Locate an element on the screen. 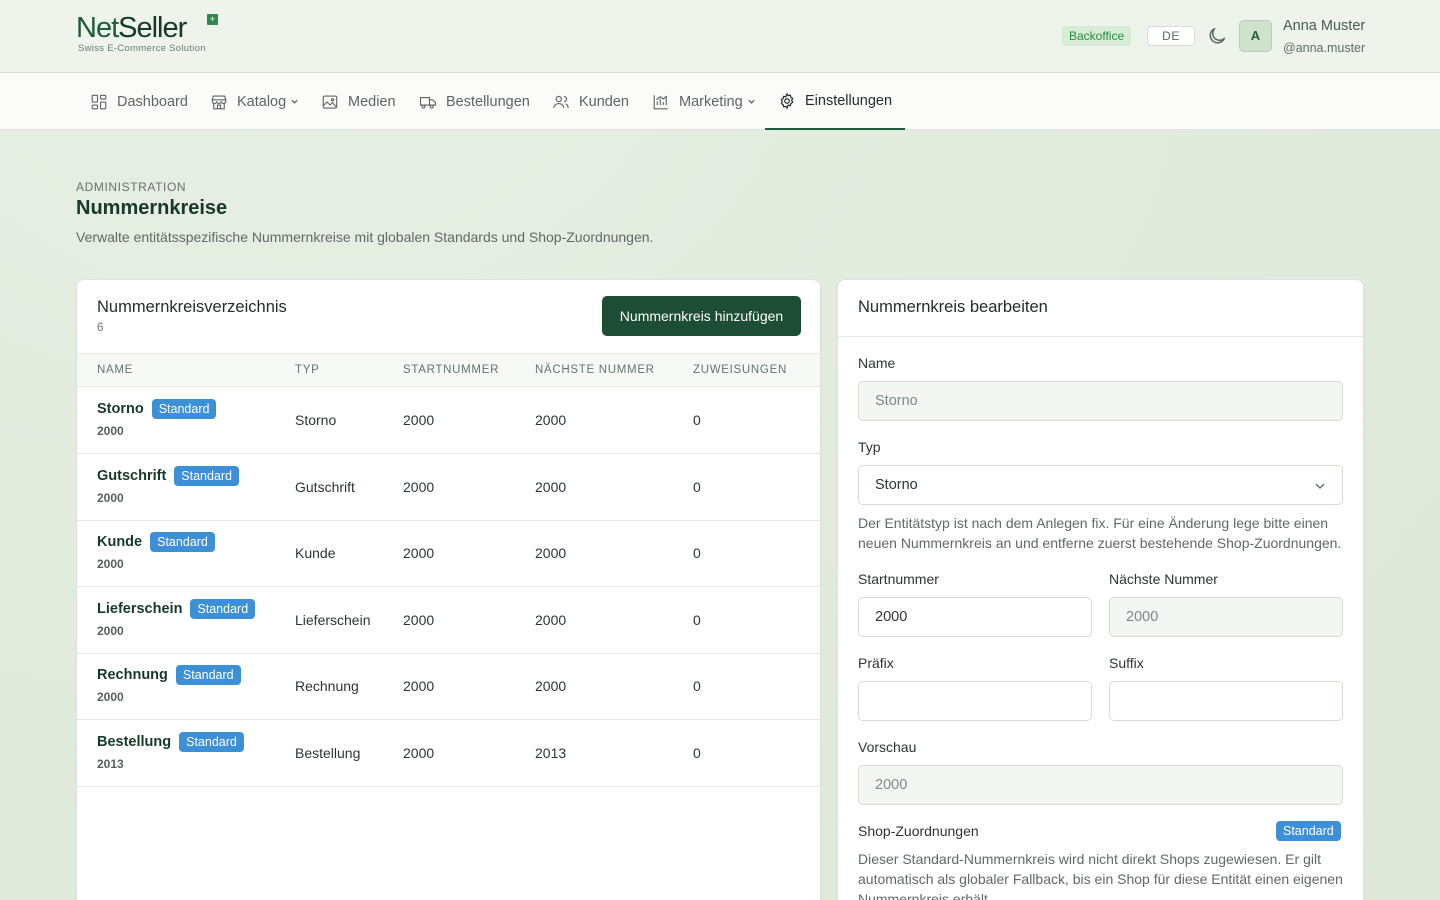 The width and height of the screenshot is (1440, 900). preview-label: Vorschau is located at coordinates (887, 747).